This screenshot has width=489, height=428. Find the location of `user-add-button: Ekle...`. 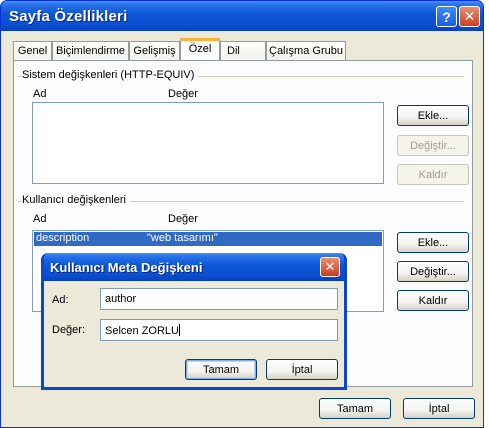

user-add-button: Ekle... is located at coordinates (433, 242).